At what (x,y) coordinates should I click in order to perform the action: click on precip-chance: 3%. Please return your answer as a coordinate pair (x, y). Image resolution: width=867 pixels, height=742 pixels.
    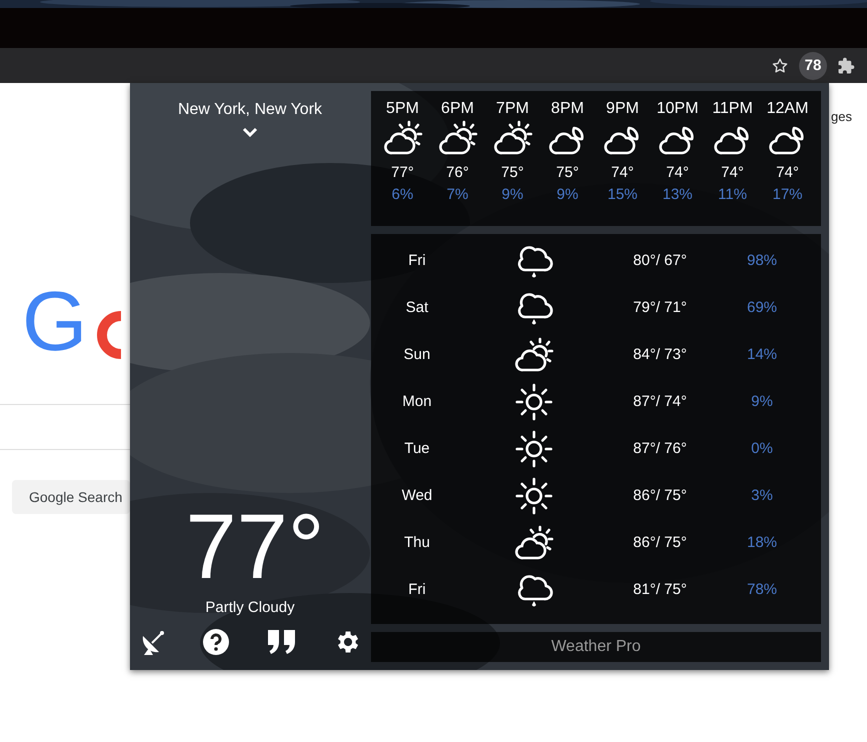
    Looking at the image, I should click on (762, 495).